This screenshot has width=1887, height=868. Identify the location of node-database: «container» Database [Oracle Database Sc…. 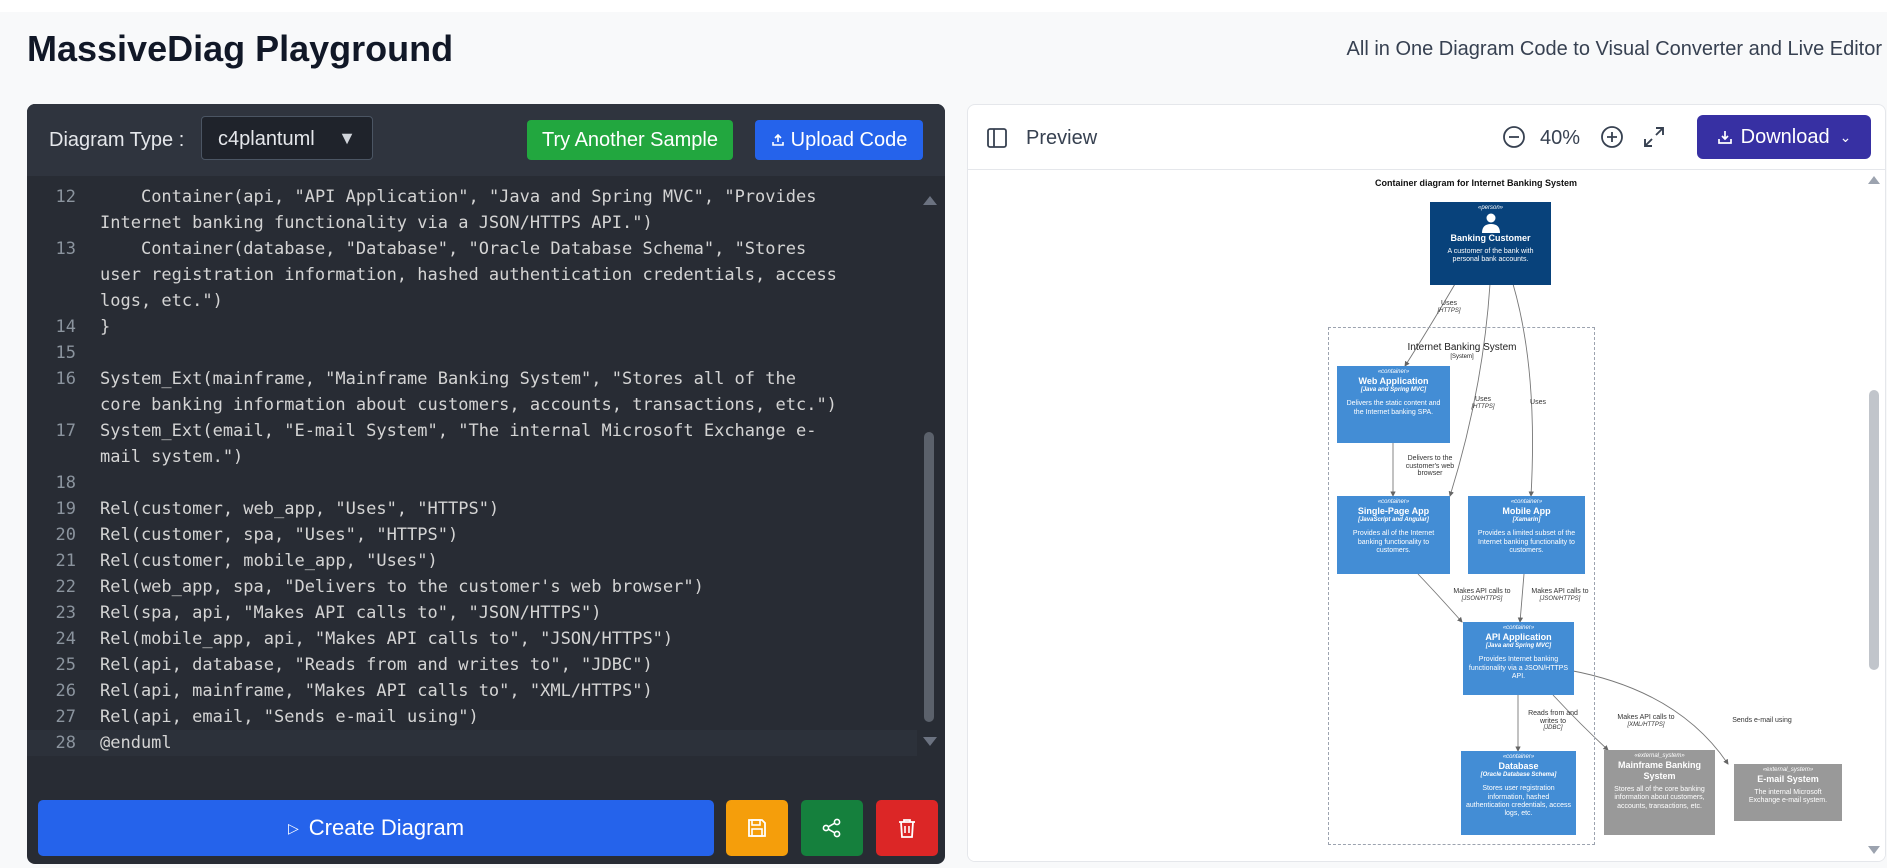
(1518, 793).